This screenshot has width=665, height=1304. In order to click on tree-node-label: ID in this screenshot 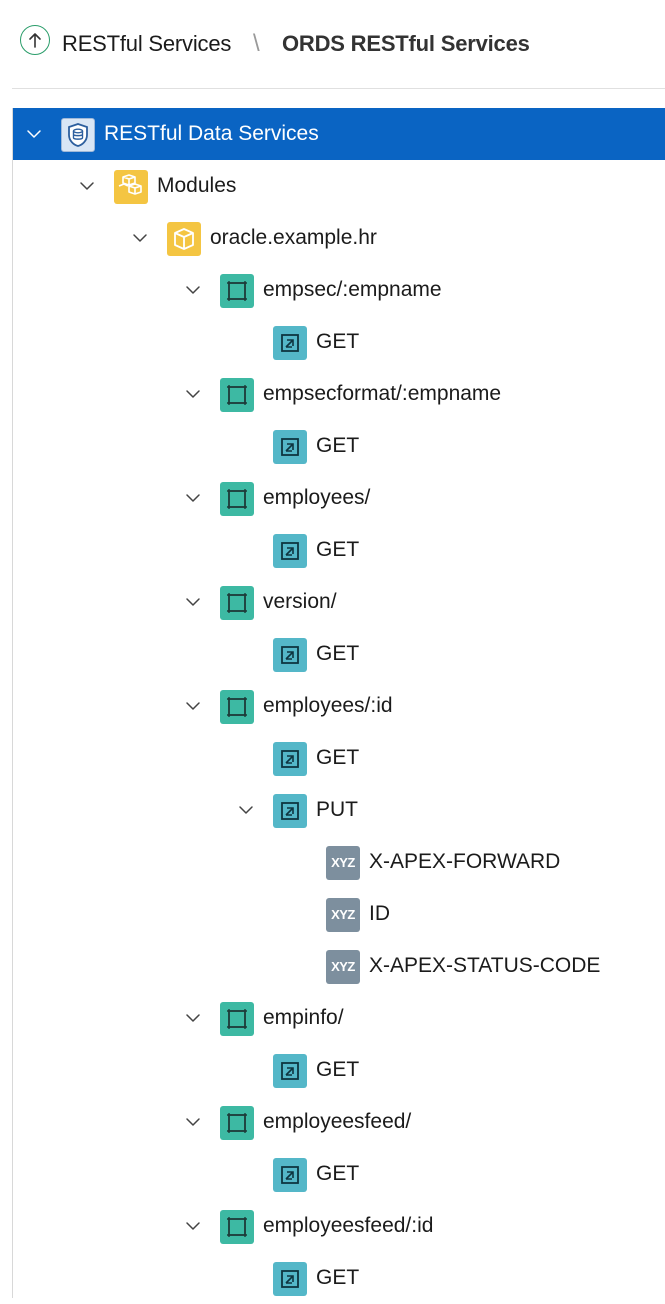, I will do `click(379, 913)`.